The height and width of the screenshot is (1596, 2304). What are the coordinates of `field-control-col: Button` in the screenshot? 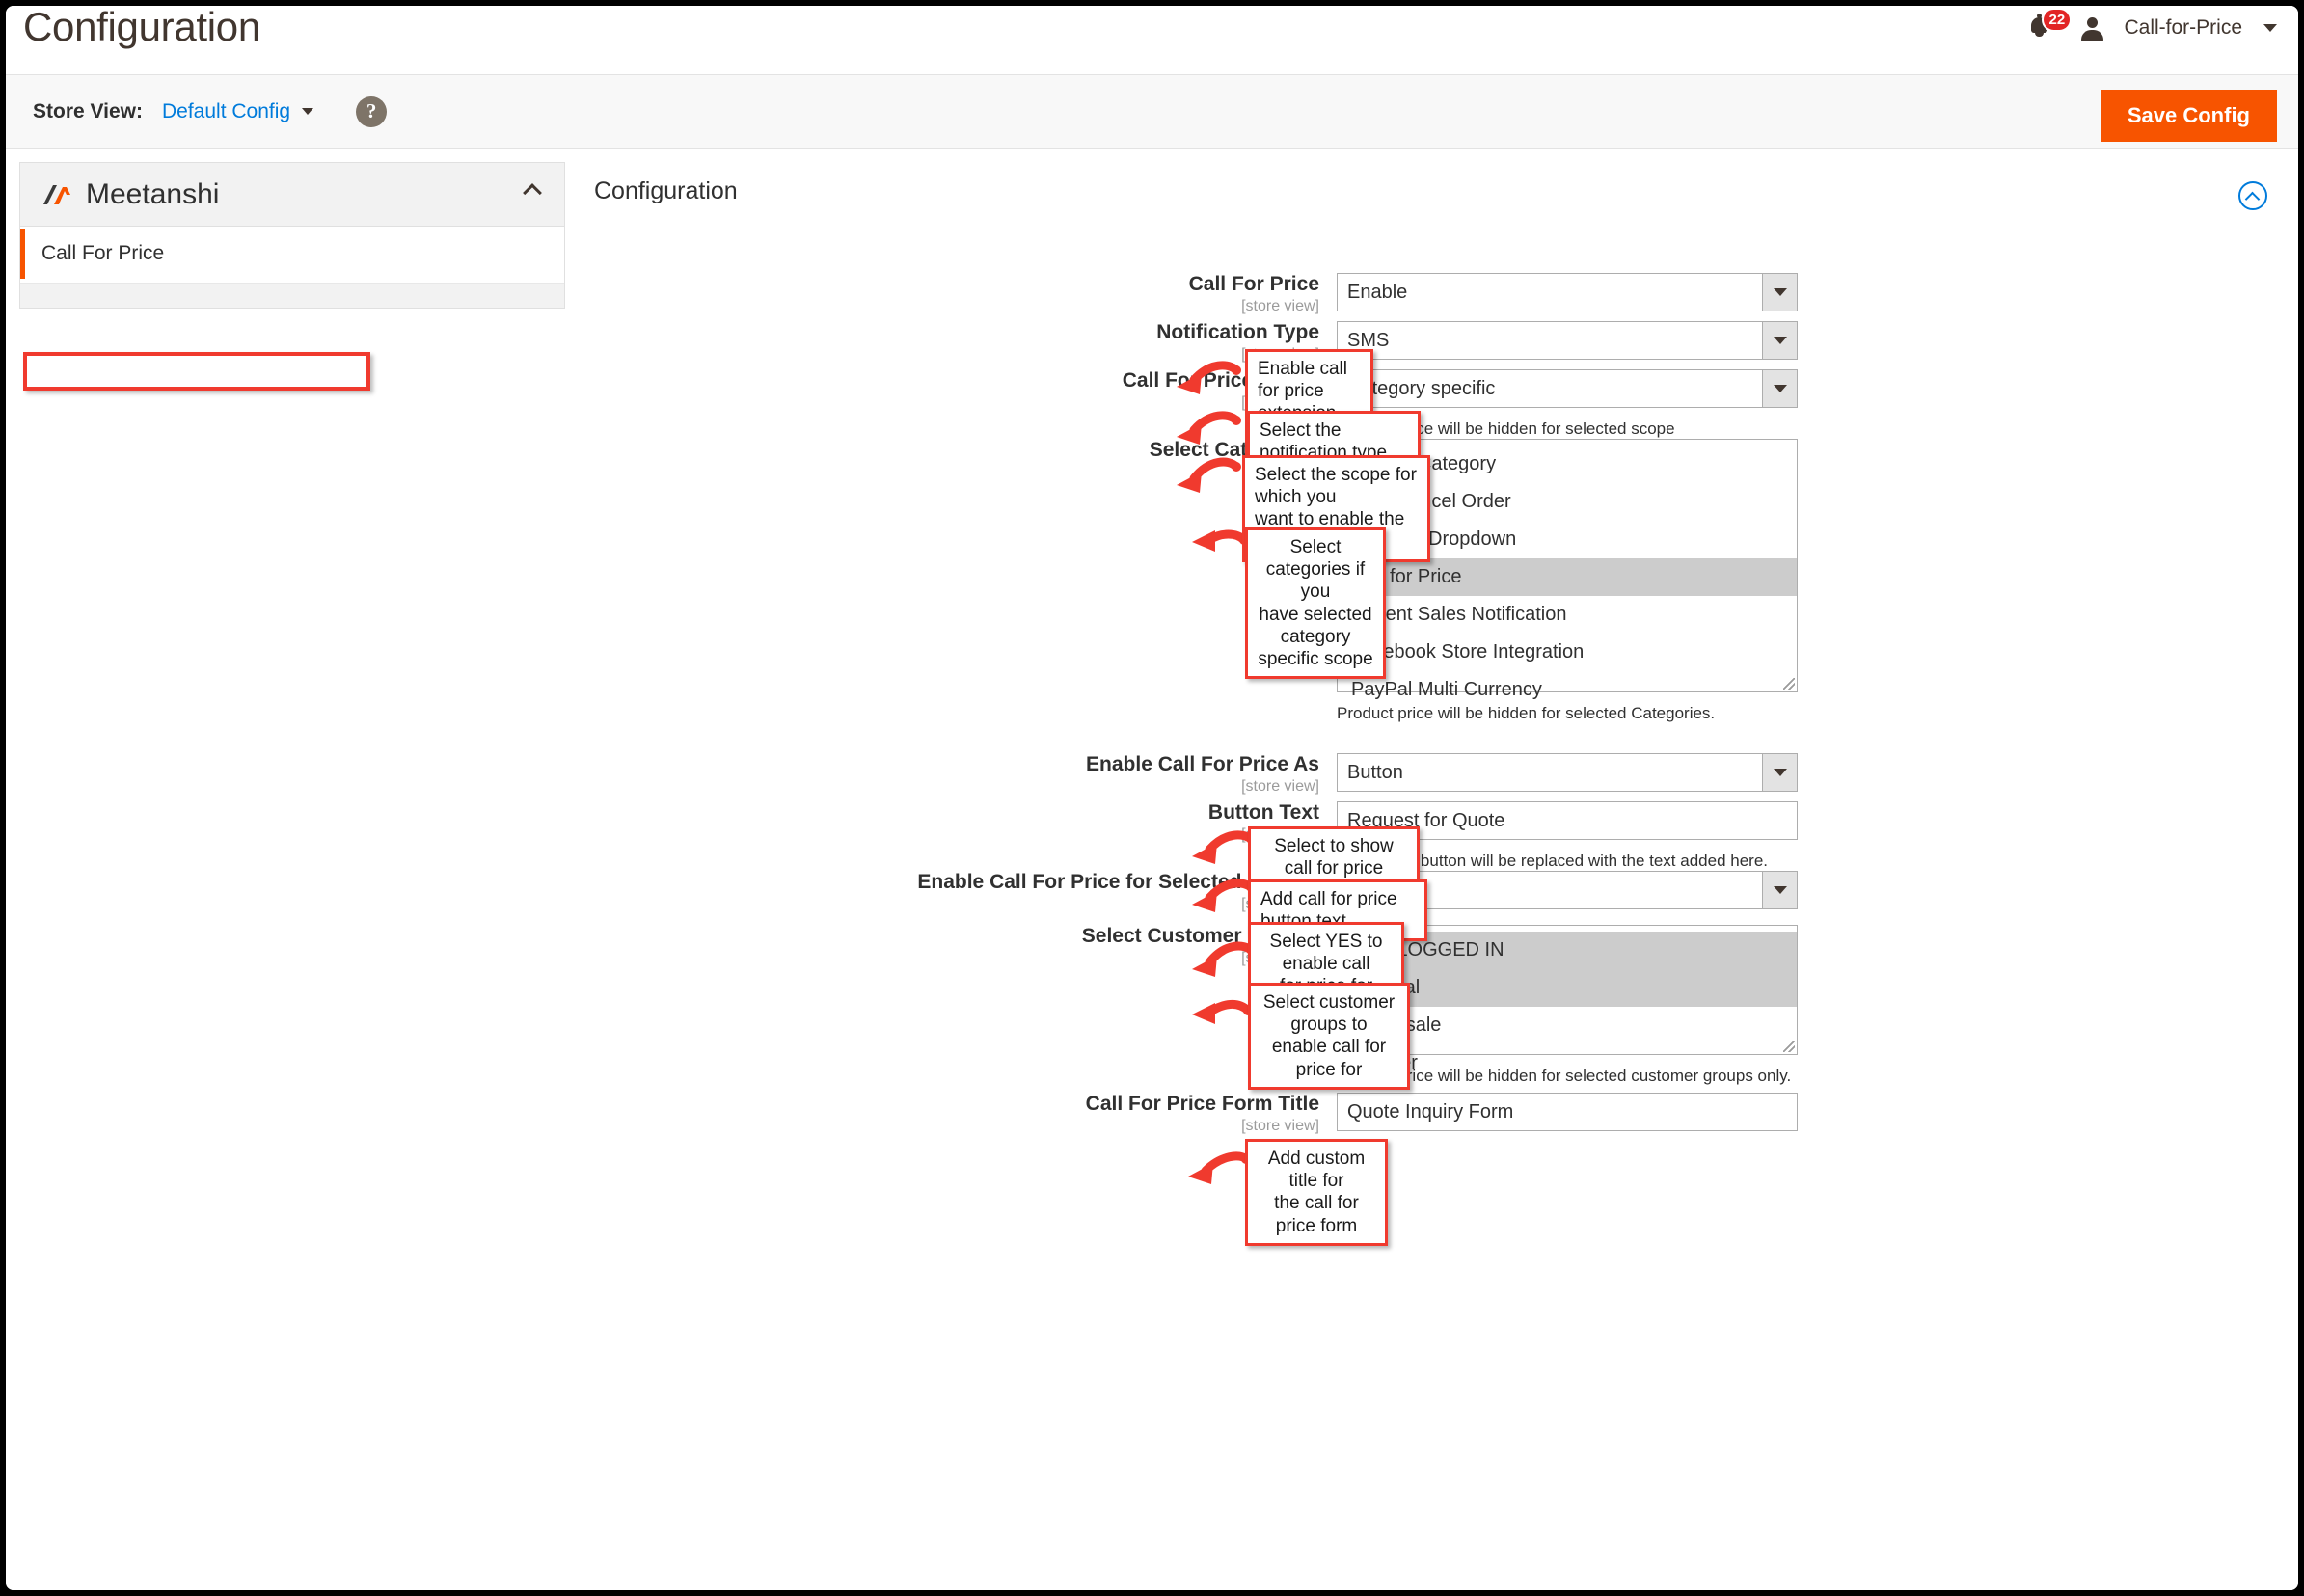 It's located at (1567, 774).